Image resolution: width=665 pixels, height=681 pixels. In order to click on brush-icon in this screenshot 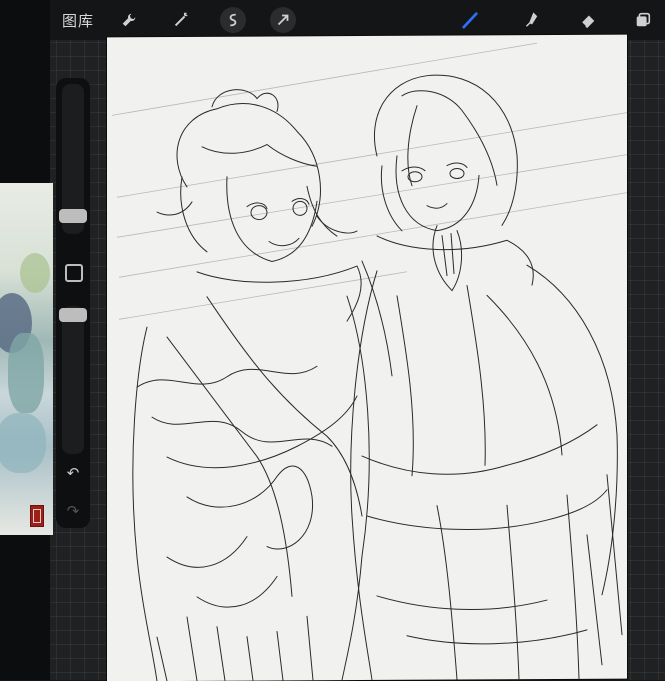, I will do `click(470, 20)`.